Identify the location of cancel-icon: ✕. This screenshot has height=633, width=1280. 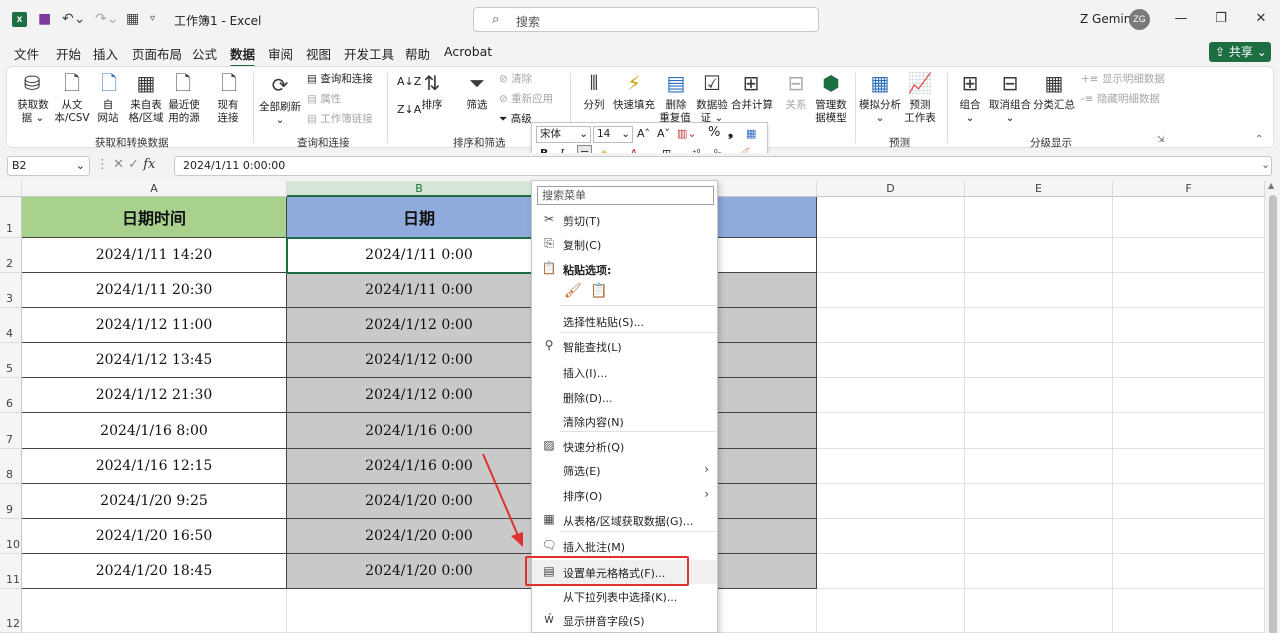
(120, 164).